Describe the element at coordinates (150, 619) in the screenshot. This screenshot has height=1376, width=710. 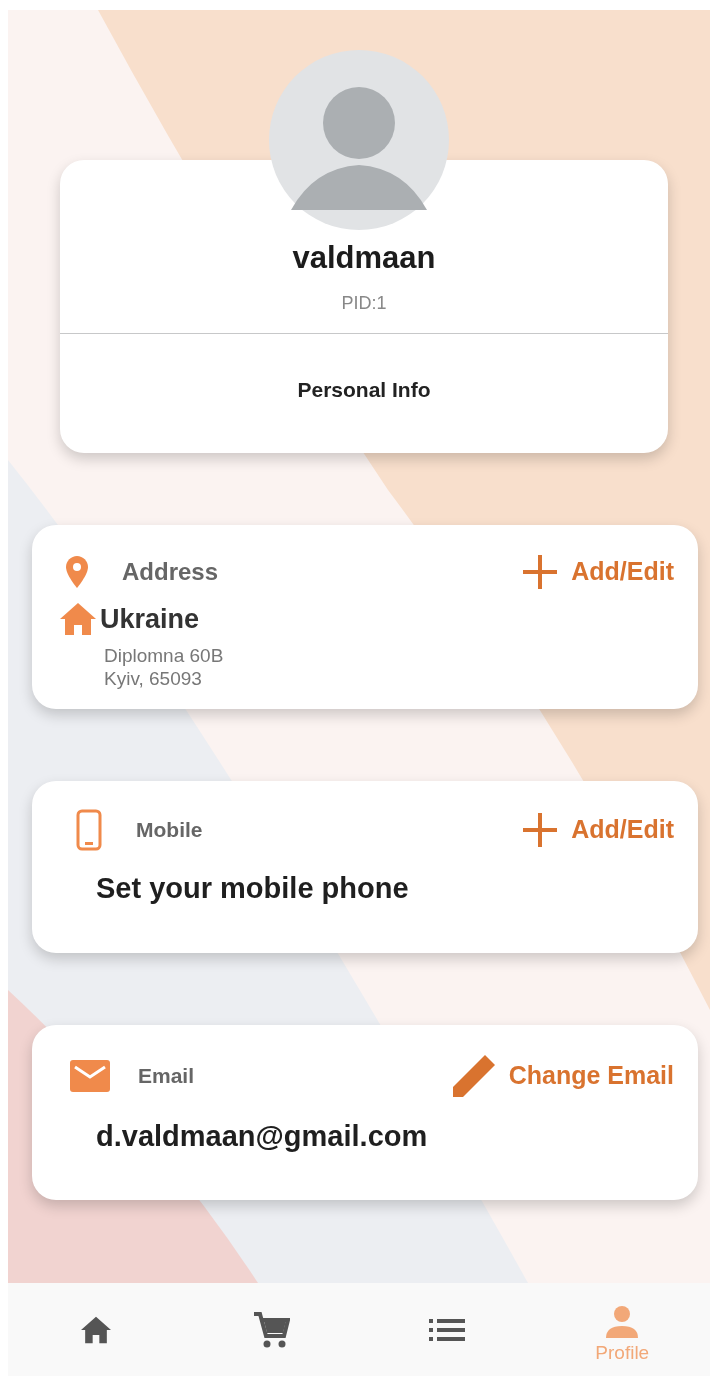
I see `country-name: Ukraine` at that location.